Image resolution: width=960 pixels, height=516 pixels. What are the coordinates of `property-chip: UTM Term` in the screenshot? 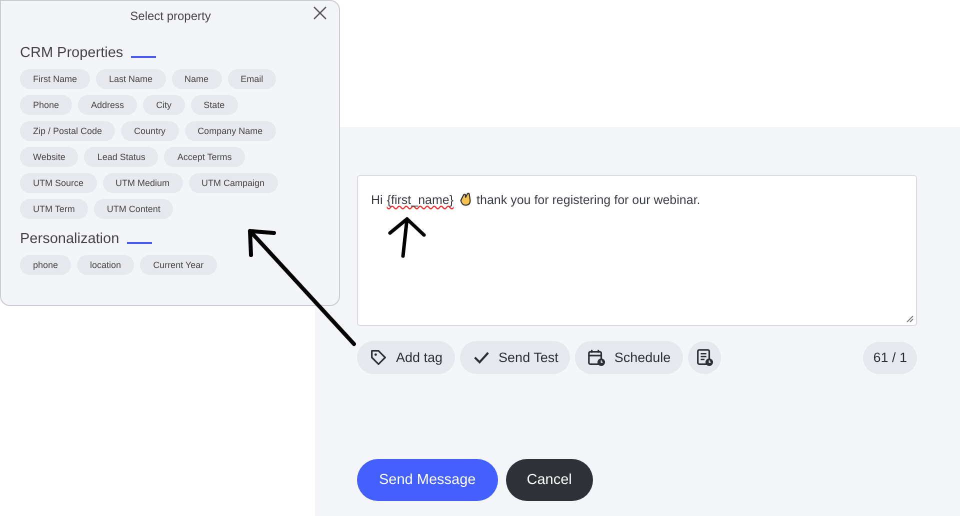 It's located at (54, 209).